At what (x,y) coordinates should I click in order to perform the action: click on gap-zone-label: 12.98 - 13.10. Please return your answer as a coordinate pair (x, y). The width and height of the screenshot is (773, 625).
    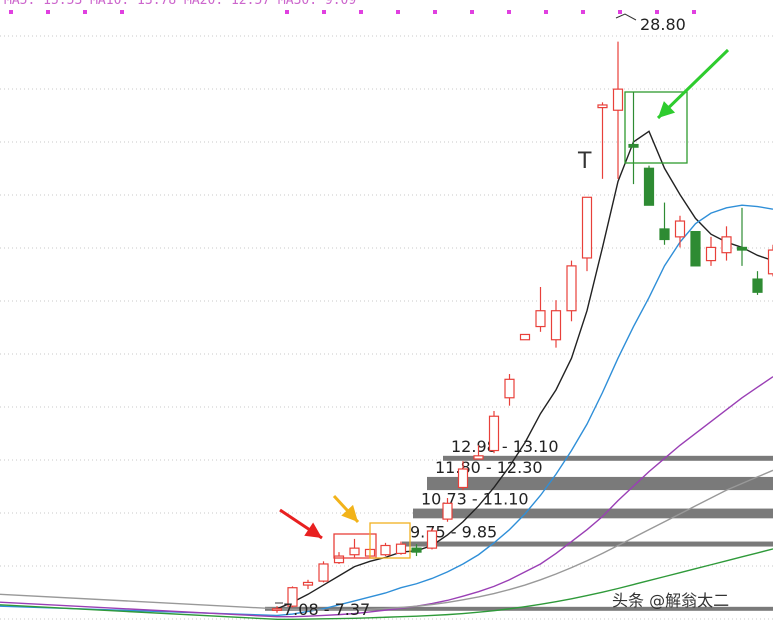
    Looking at the image, I should click on (505, 446).